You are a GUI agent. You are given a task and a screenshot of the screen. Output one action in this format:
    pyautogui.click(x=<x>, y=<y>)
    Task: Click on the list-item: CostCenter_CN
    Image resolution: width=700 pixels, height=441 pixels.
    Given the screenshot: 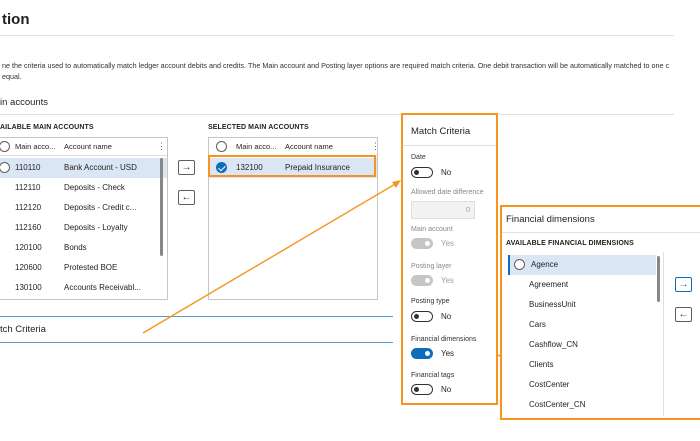 What is the action you would take?
    pyautogui.click(x=582, y=405)
    